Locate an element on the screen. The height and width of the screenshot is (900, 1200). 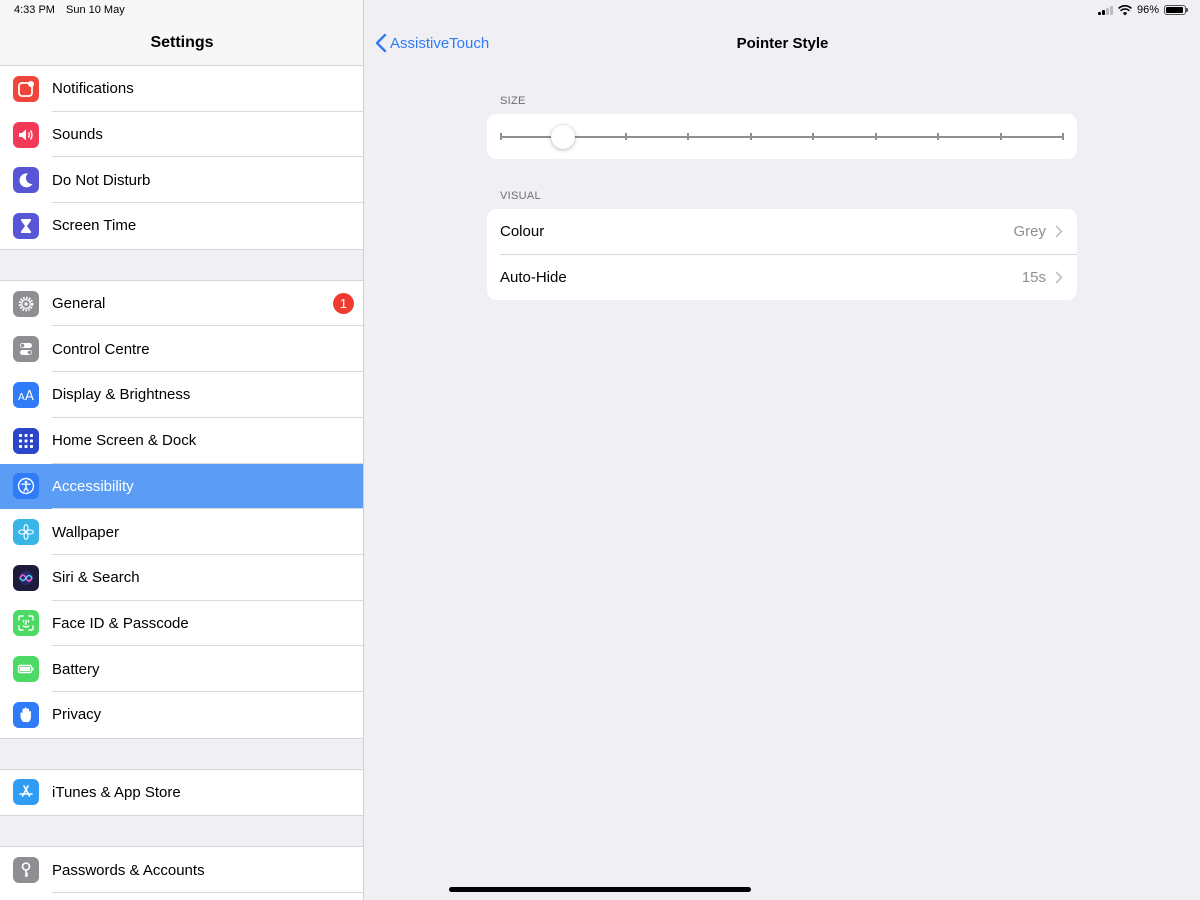
size-slider-card is located at coordinates (782, 136).